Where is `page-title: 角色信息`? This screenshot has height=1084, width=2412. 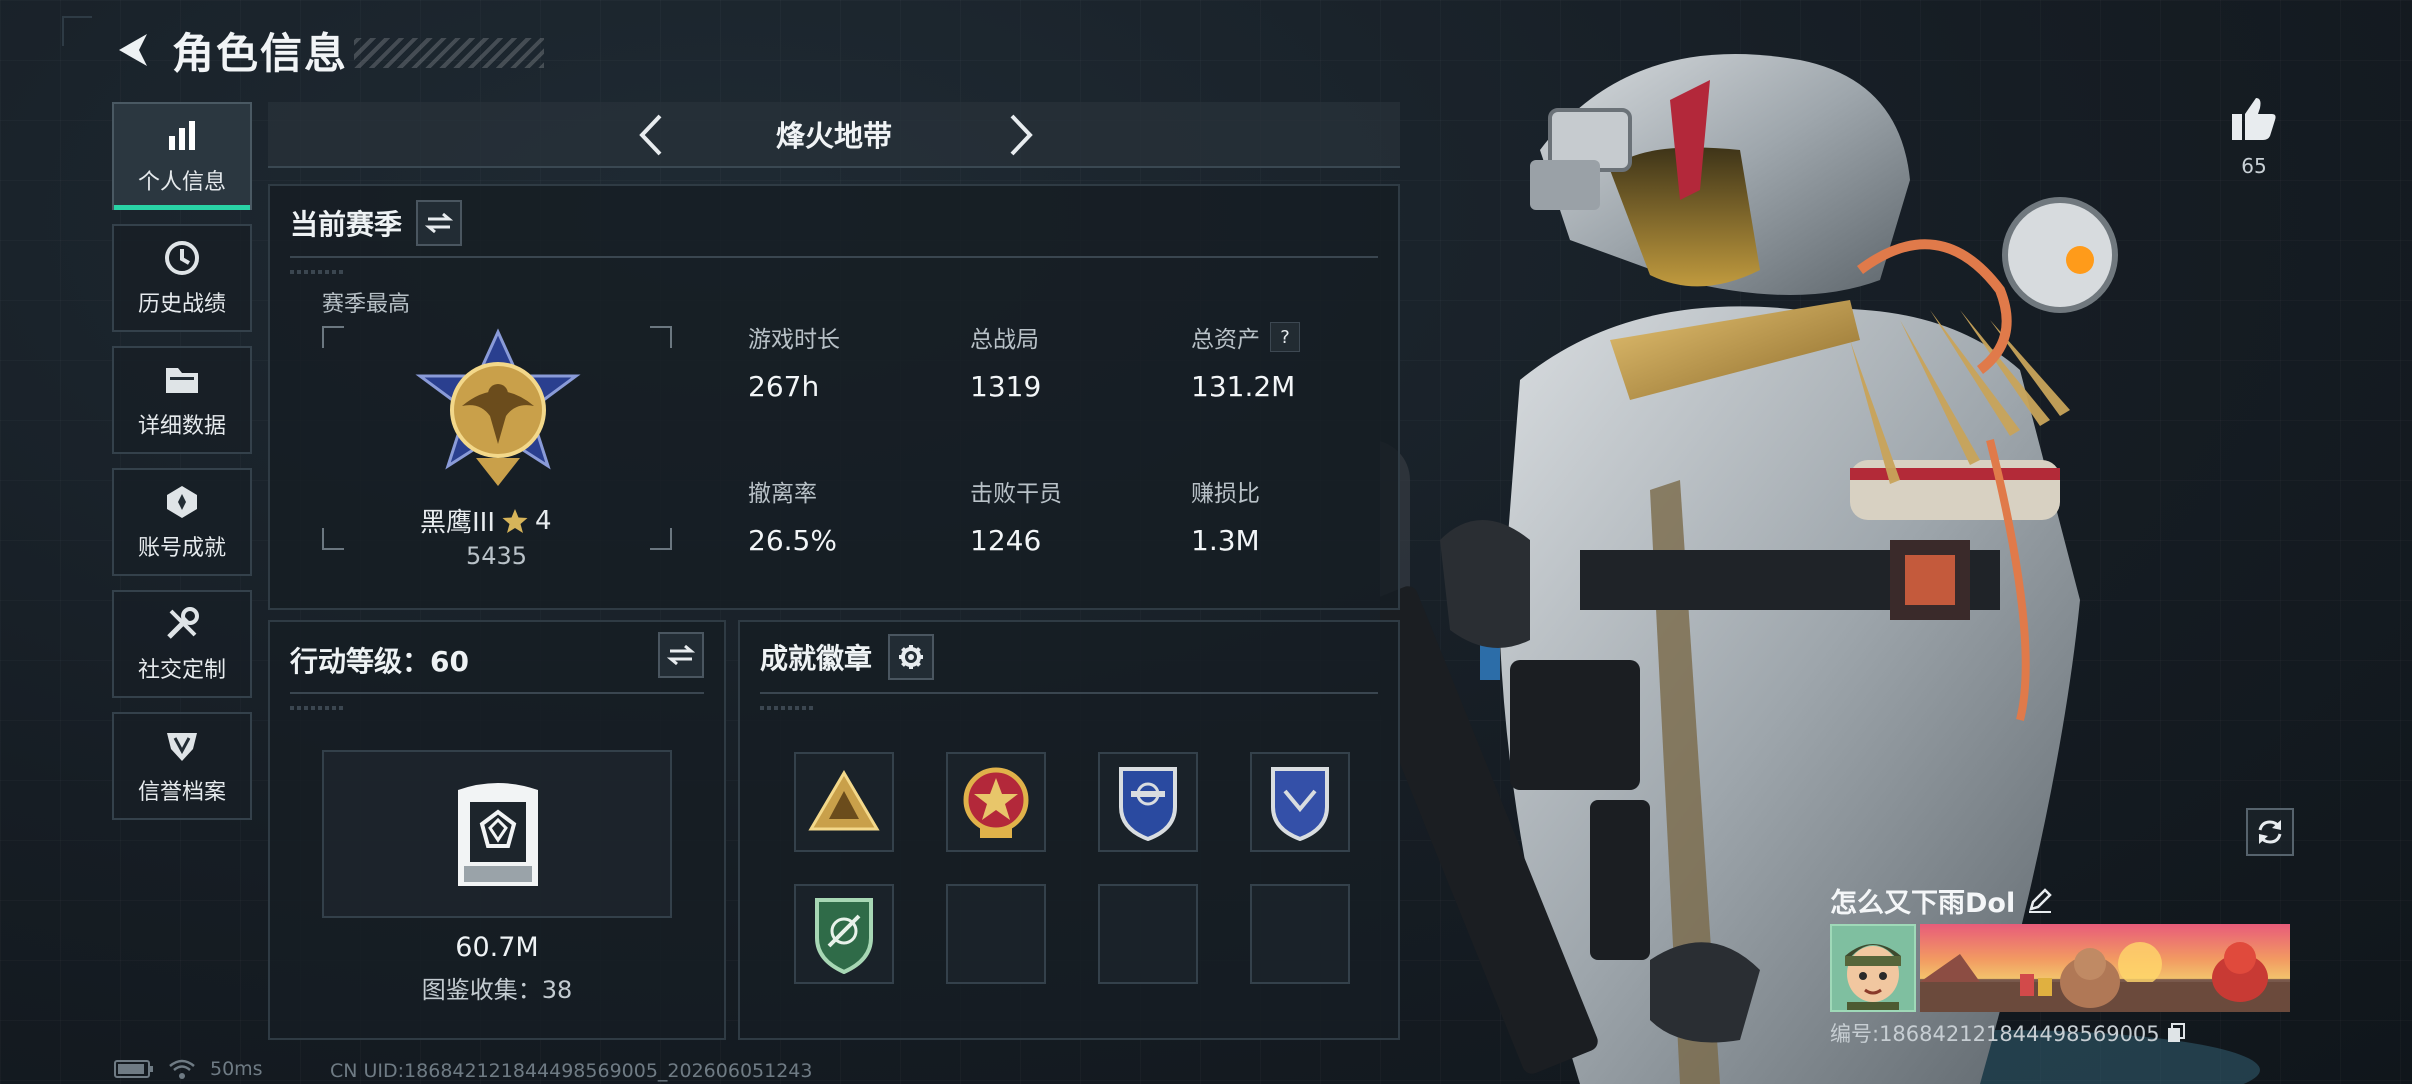 page-title: 角色信息 is located at coordinates (260, 53).